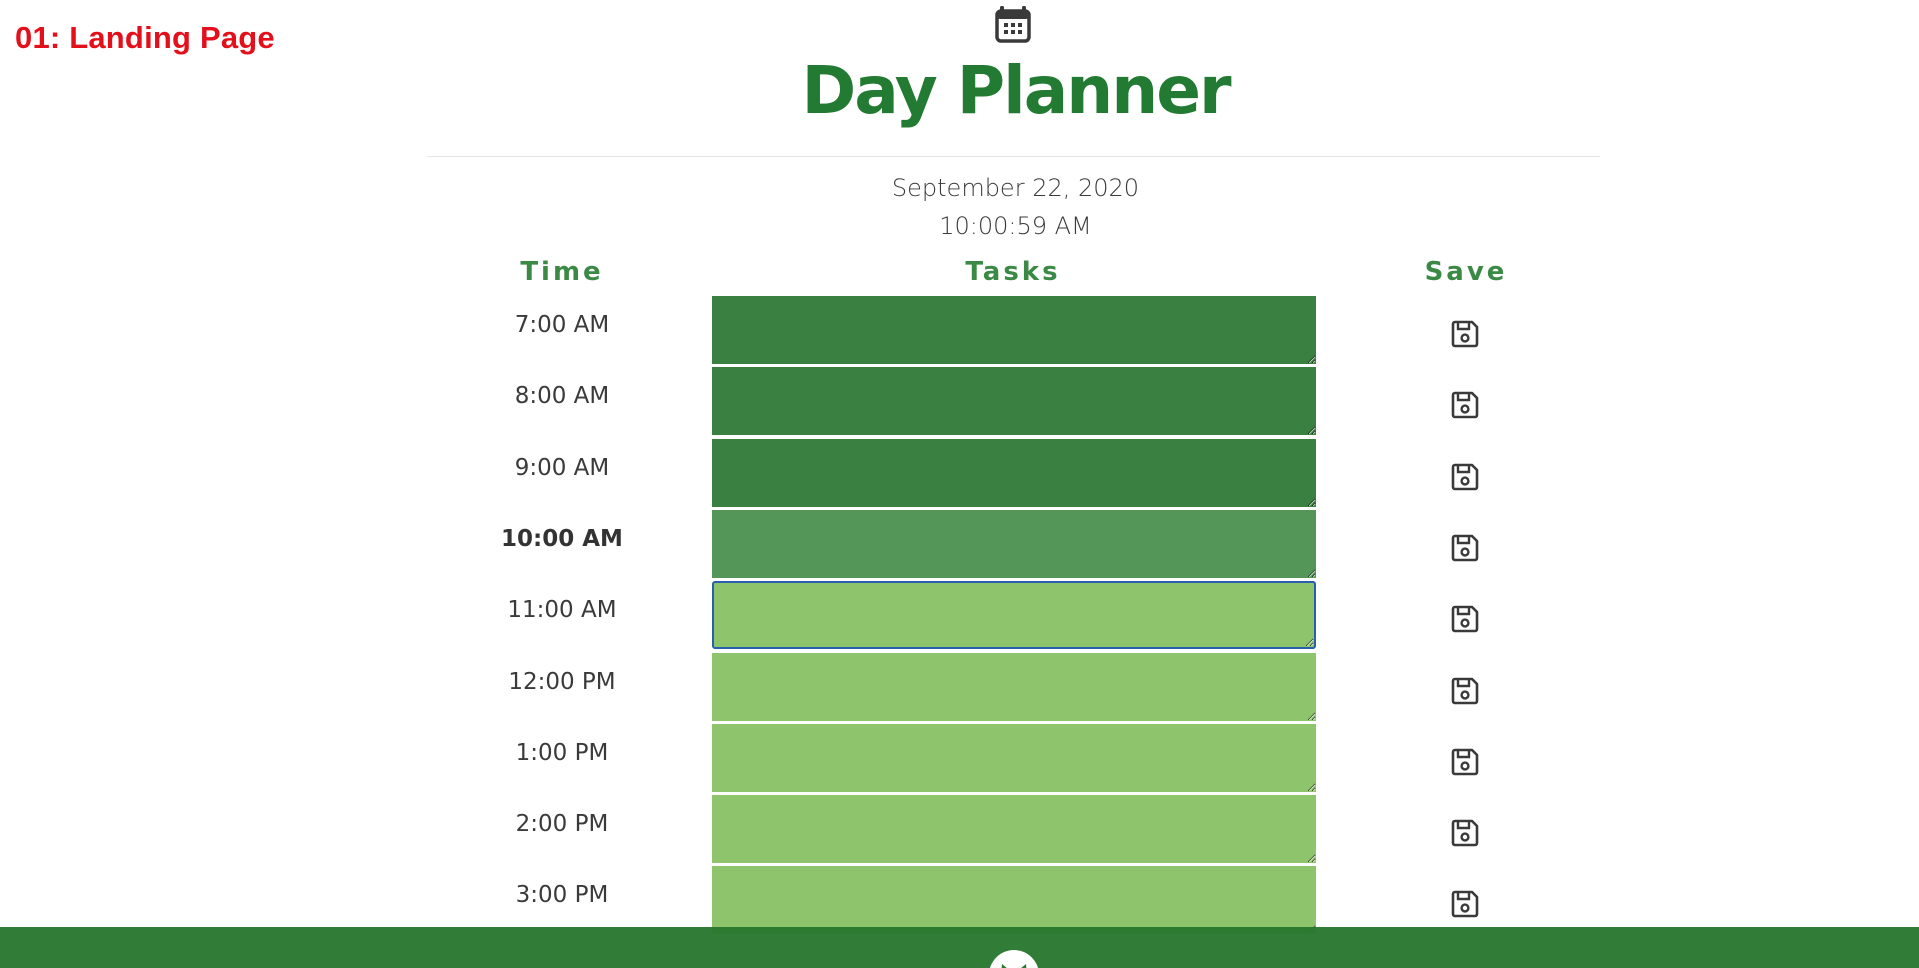 The width and height of the screenshot is (1919, 968). Describe the element at coordinates (1013, 272) in the screenshot. I see `tasks-column-header: Tasks` at that location.